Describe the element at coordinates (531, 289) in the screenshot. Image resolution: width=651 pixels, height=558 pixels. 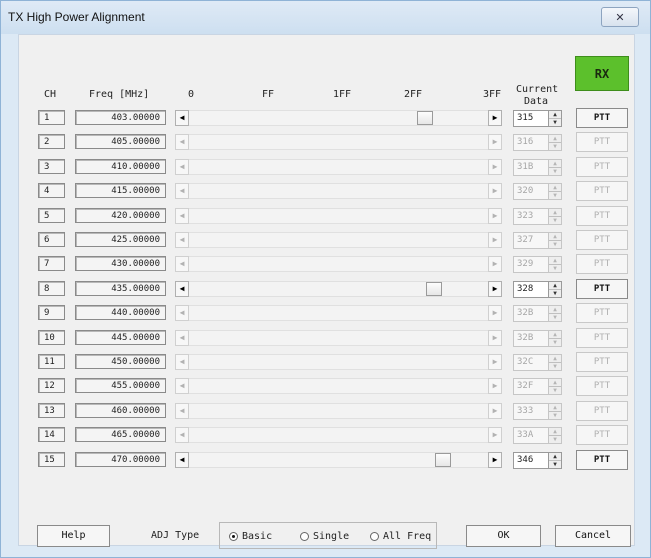
I see `current-data-field: 328` at that location.